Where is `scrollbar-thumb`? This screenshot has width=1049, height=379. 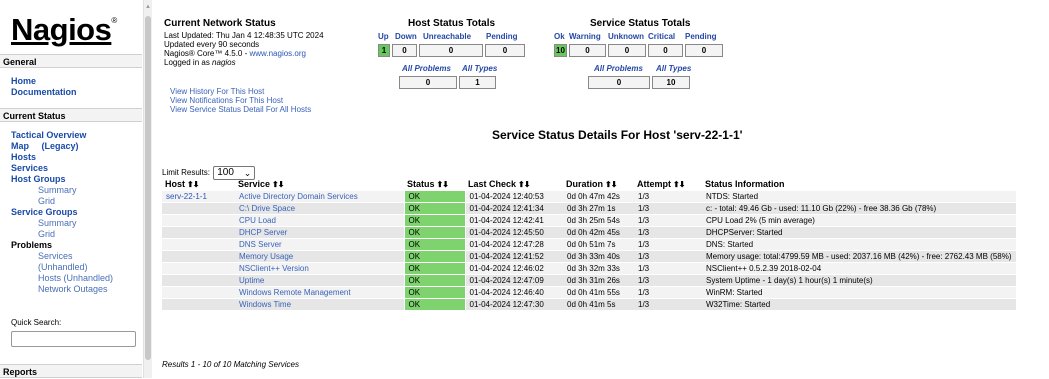
scrollbar-thumb is located at coordinates (148, 188).